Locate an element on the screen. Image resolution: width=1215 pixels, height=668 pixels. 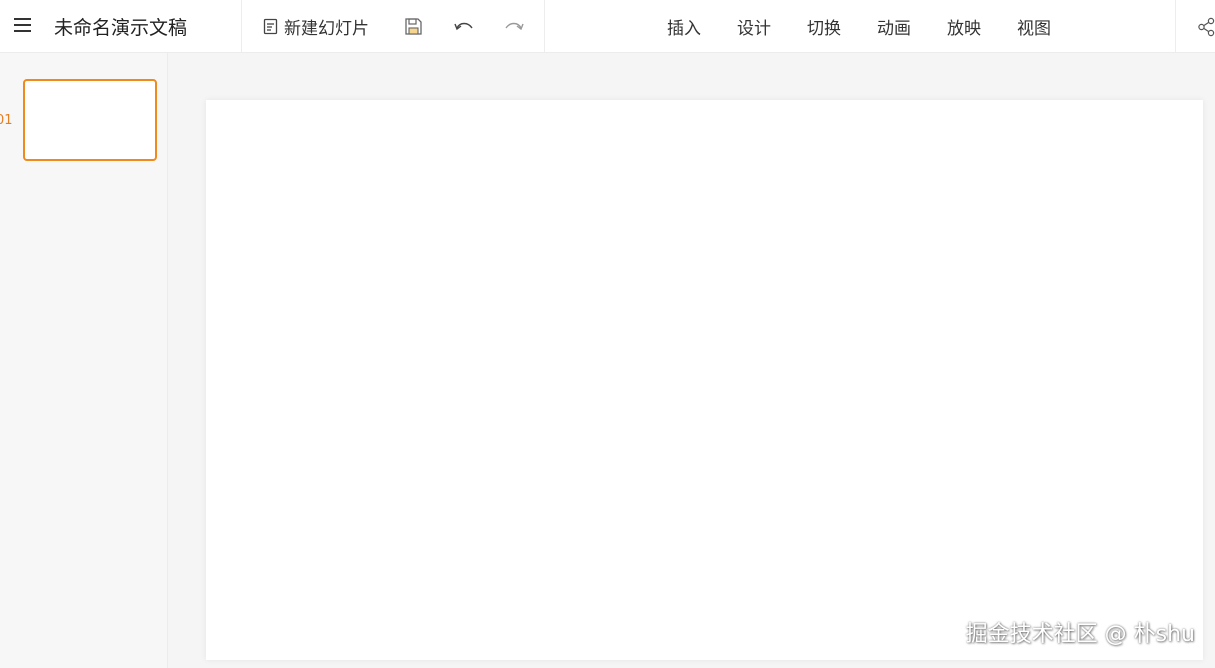
document-title: 未命名演示文稿 is located at coordinates (120, 26).